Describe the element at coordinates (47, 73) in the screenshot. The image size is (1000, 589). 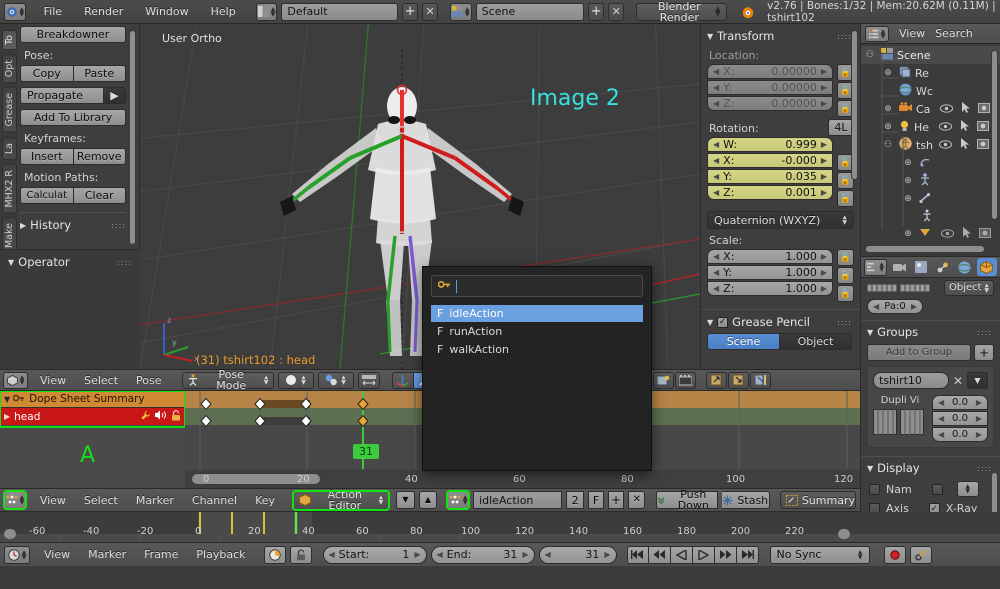
I see `copy-pose-button: Copy` at that location.